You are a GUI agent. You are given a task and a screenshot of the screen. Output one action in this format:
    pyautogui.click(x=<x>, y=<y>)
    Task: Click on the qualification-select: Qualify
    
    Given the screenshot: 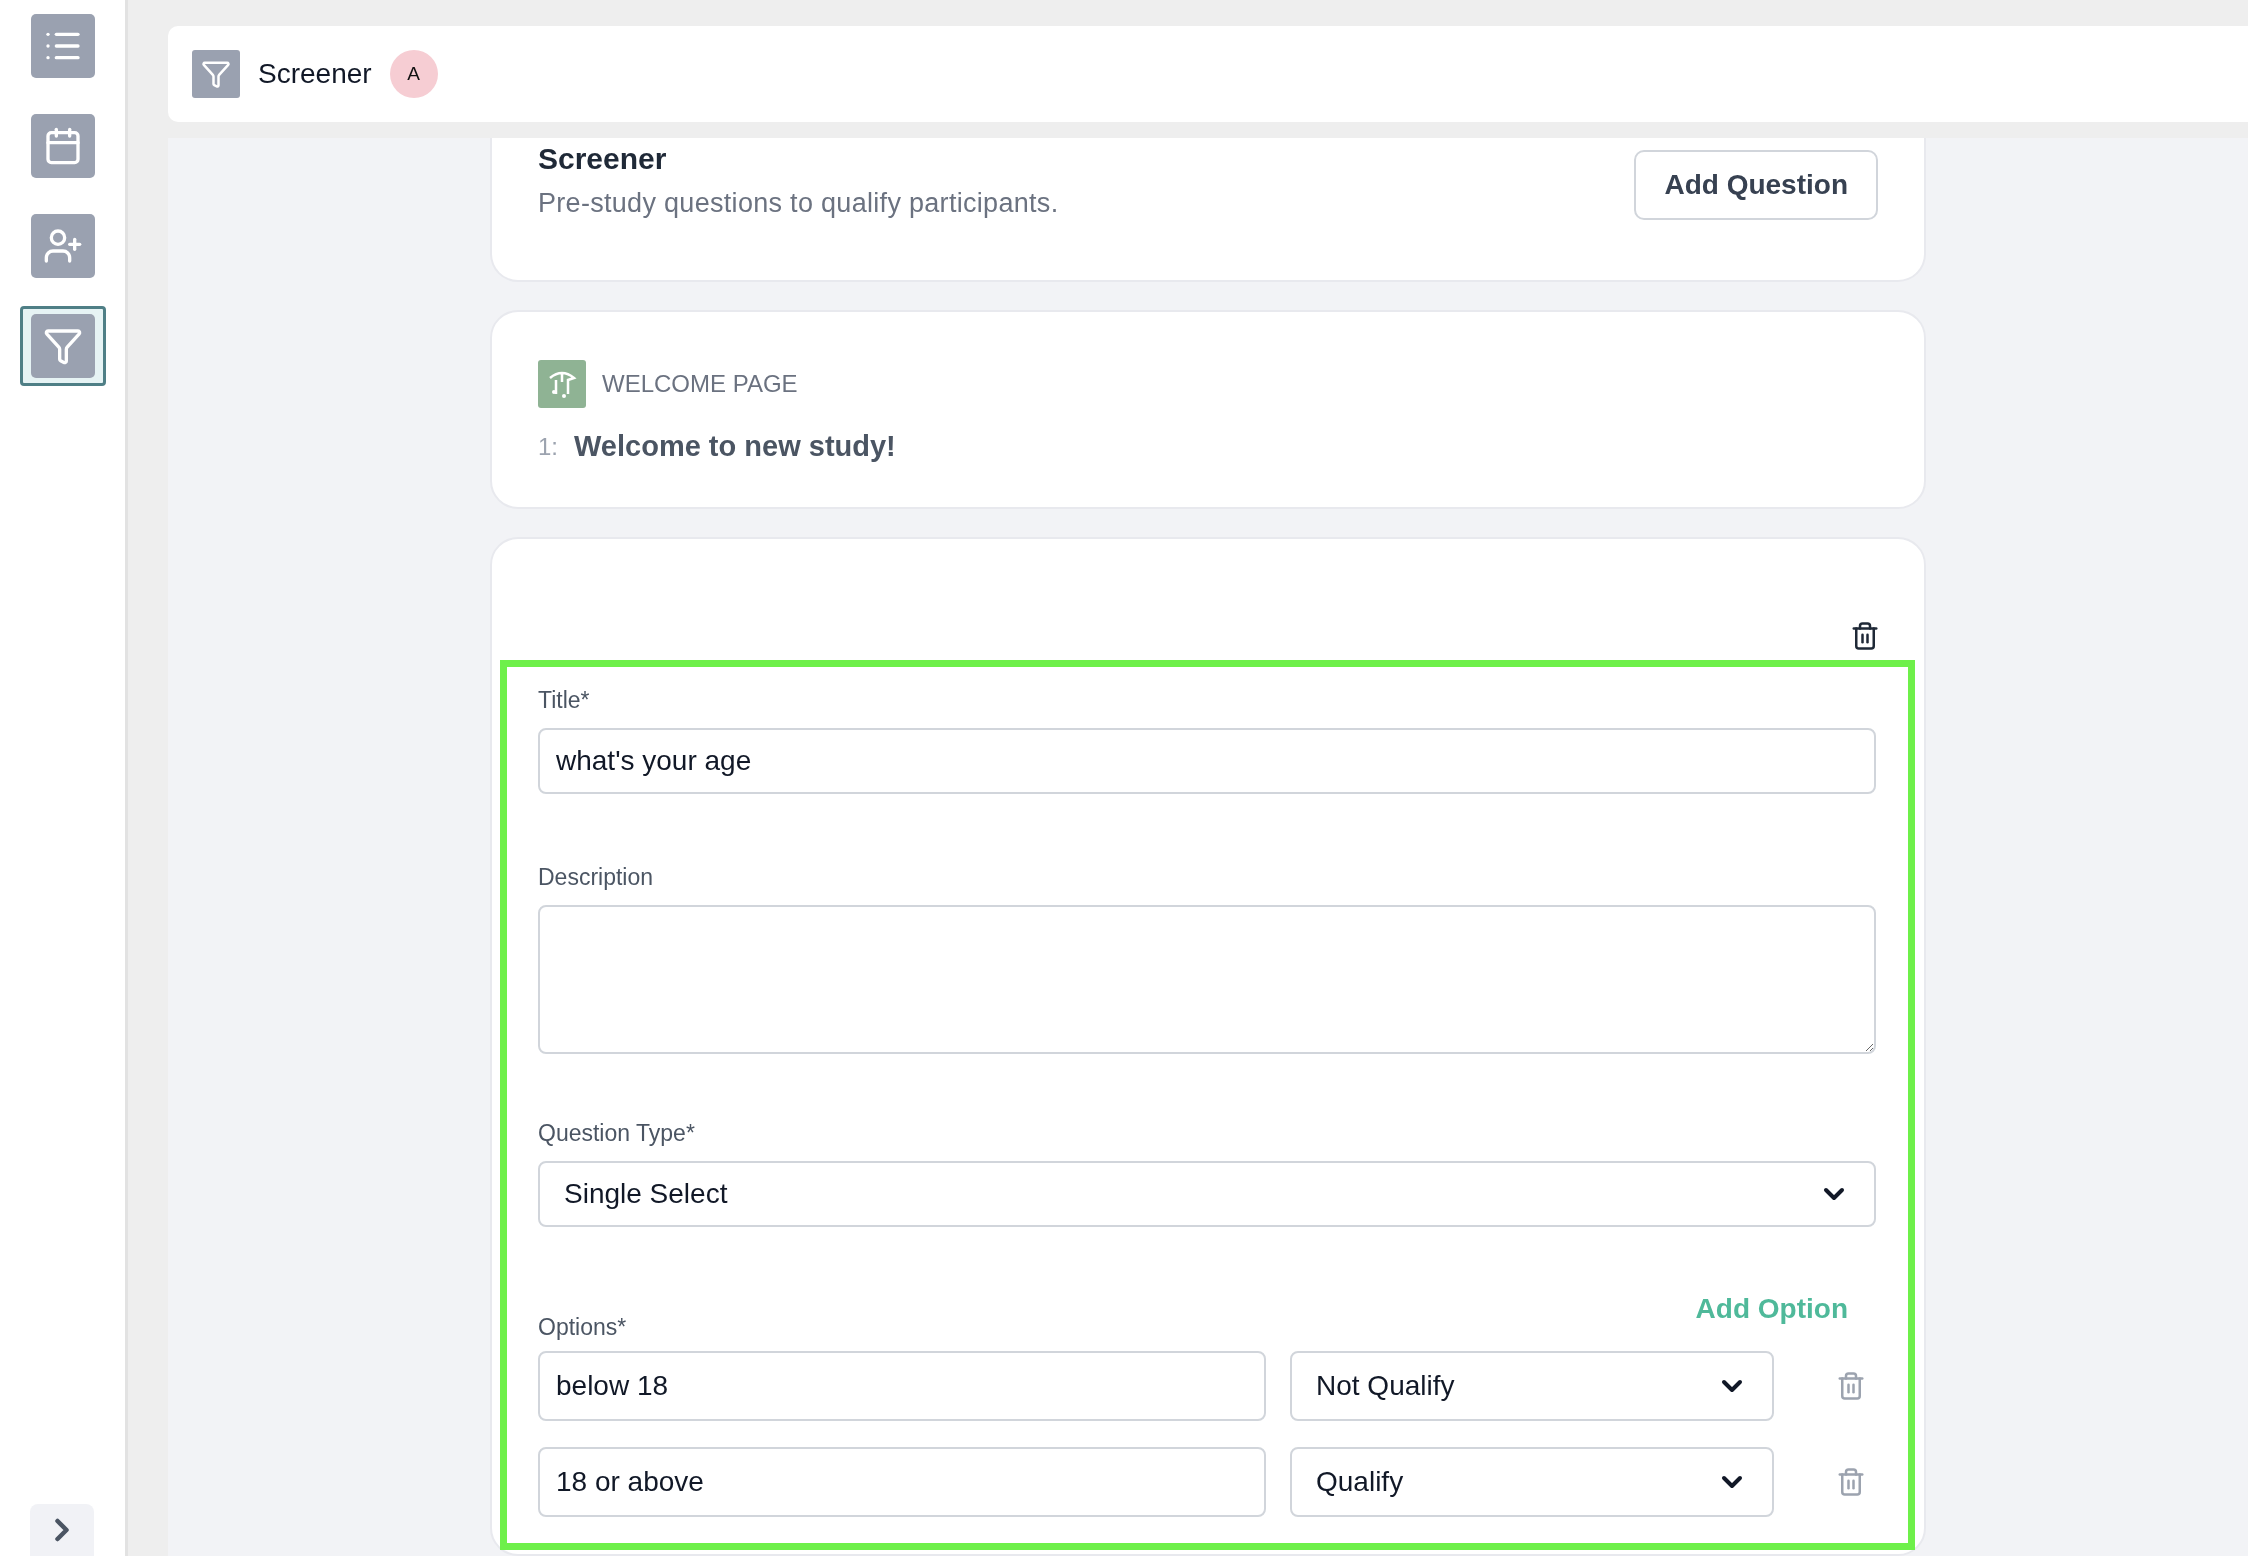 What is the action you would take?
    pyautogui.click(x=1532, y=1482)
    